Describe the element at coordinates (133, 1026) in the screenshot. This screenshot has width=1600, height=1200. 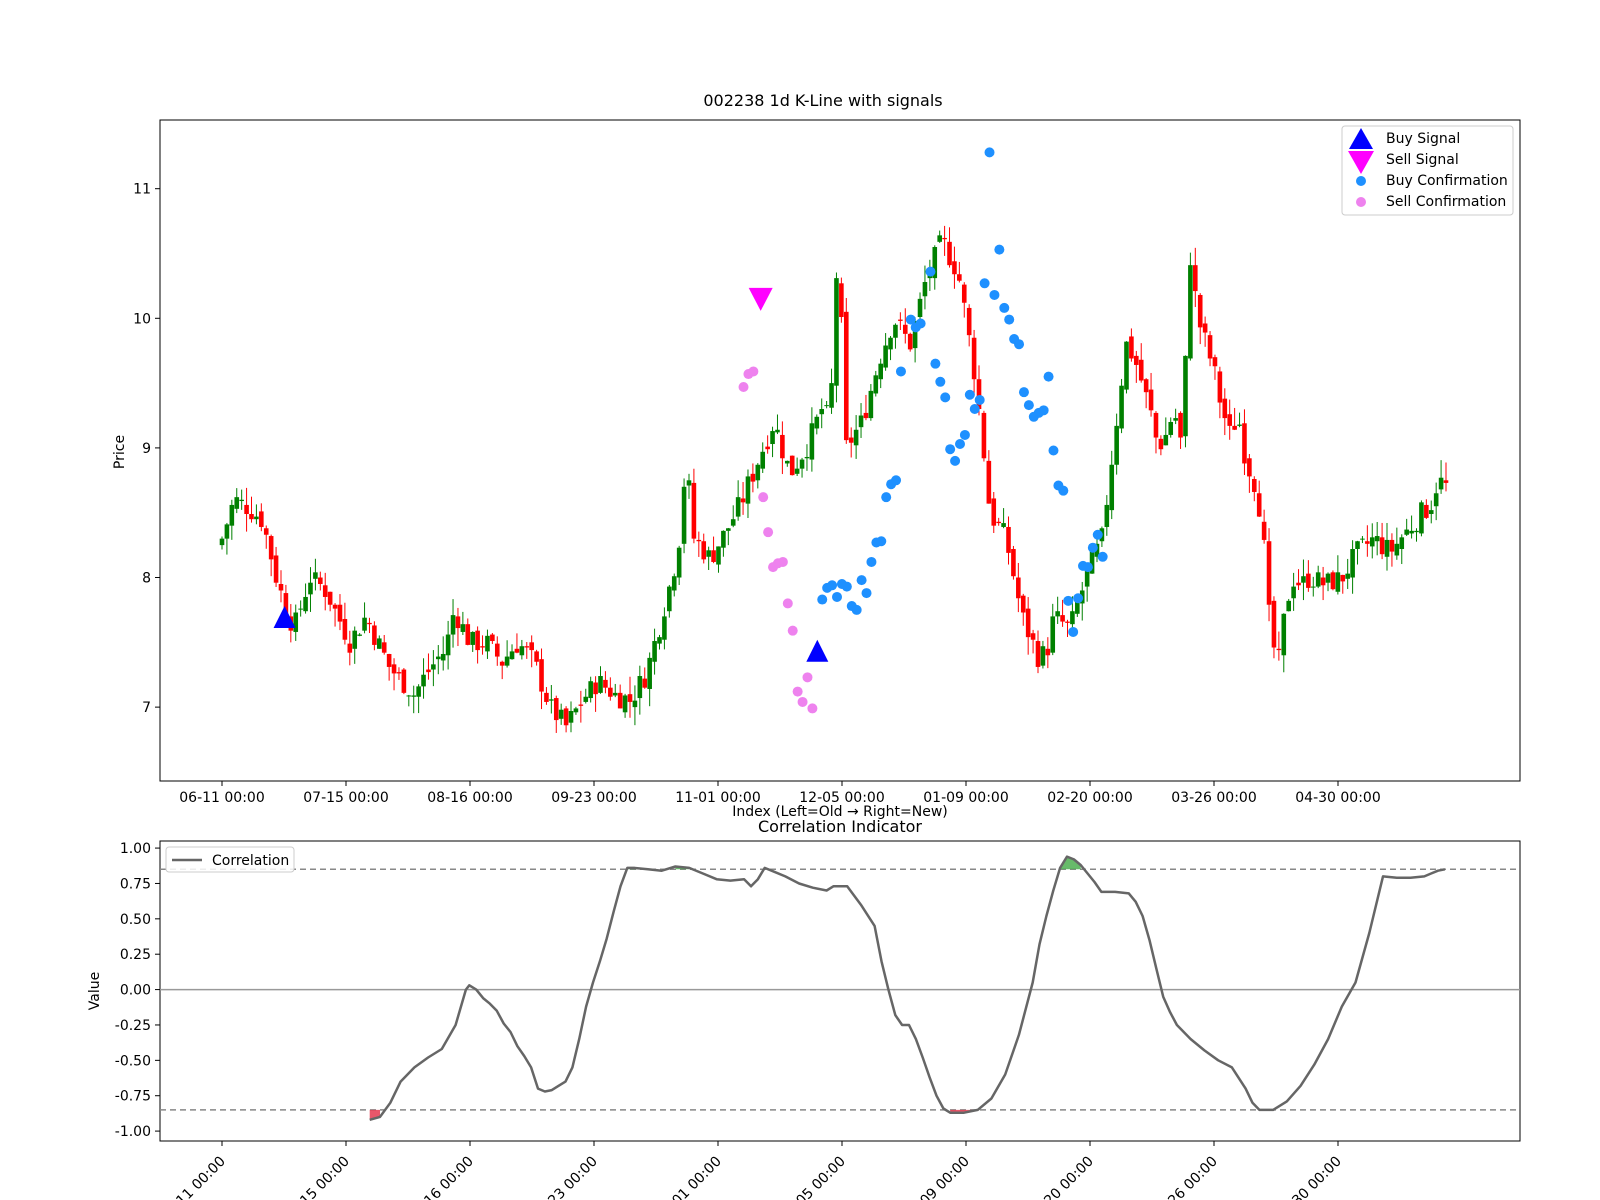
I see `correlation-y-tick-label: -0.25` at that location.